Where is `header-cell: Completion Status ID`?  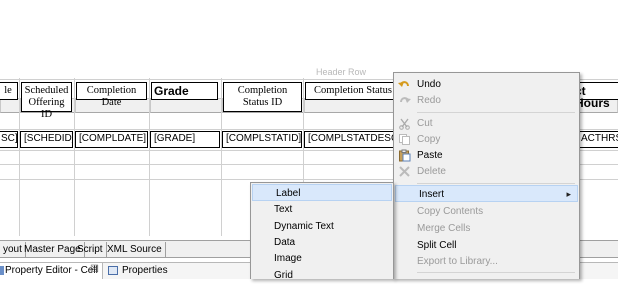 header-cell: Completion Status ID is located at coordinates (262, 97).